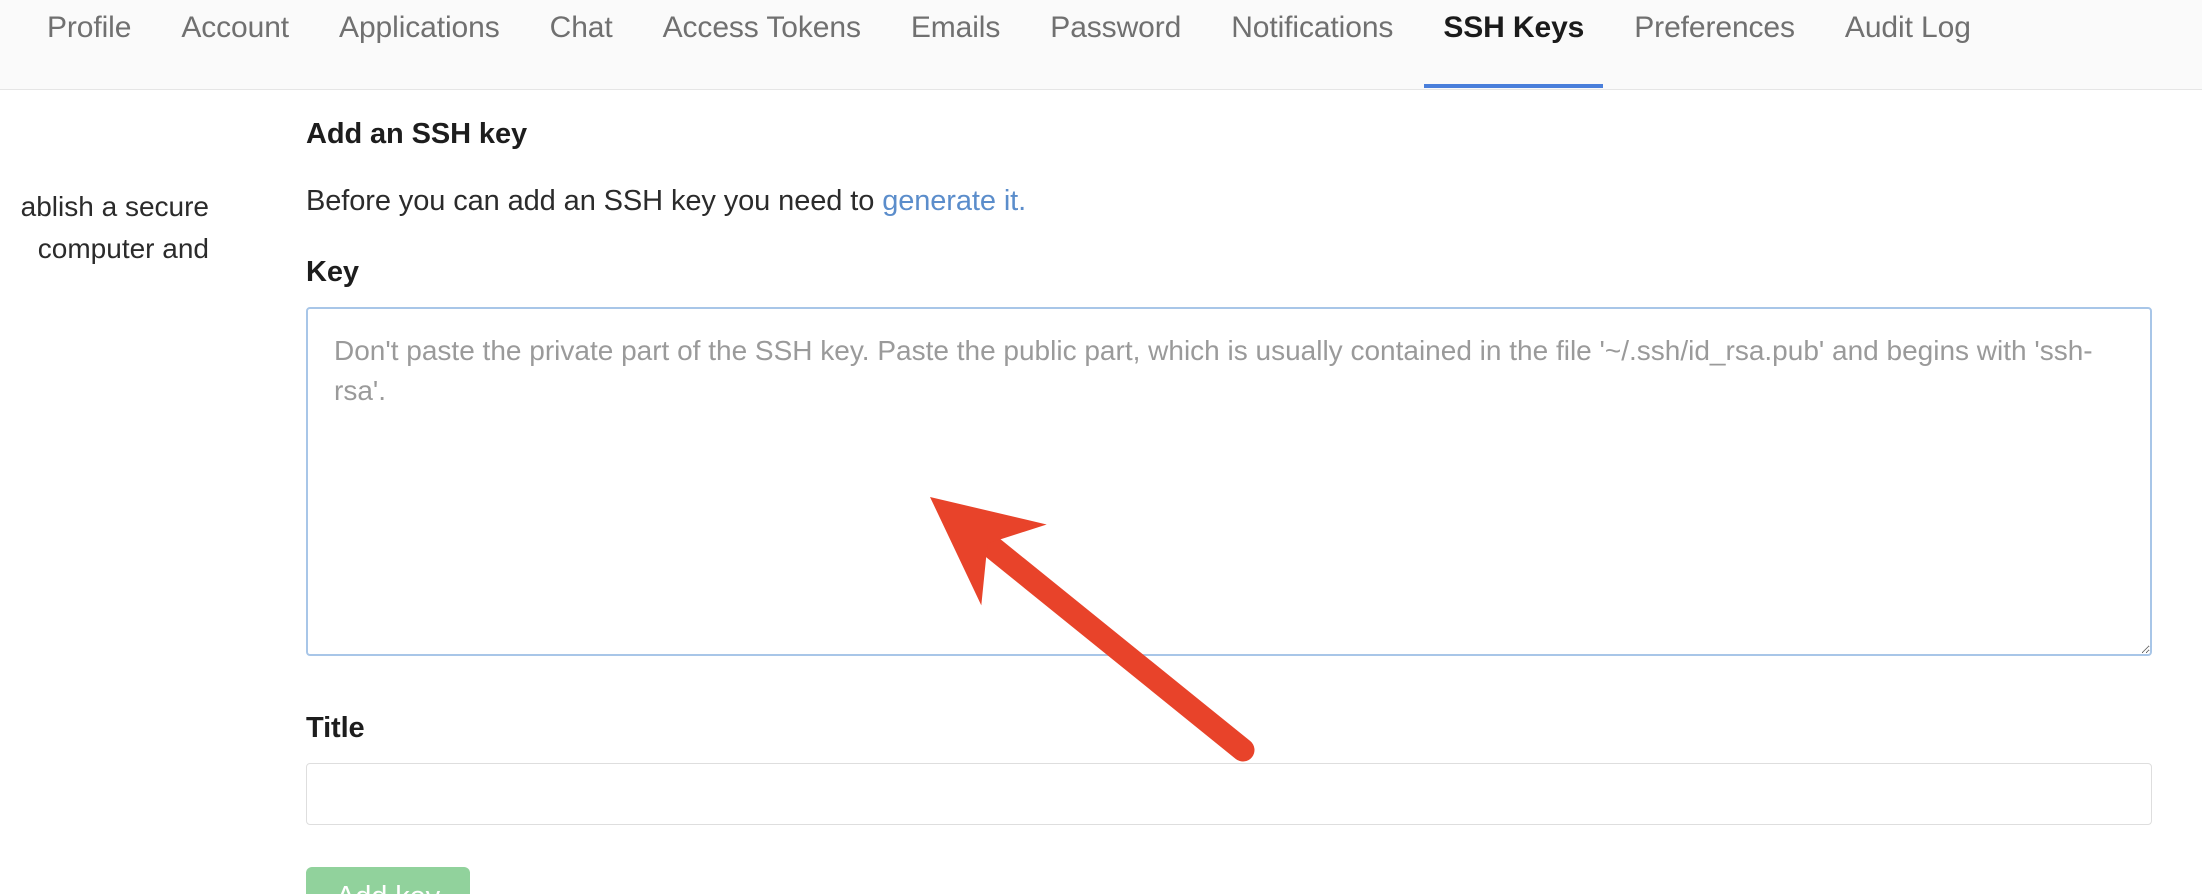  Describe the element at coordinates (416, 134) in the screenshot. I see `page-title: Add an SSH key` at that location.